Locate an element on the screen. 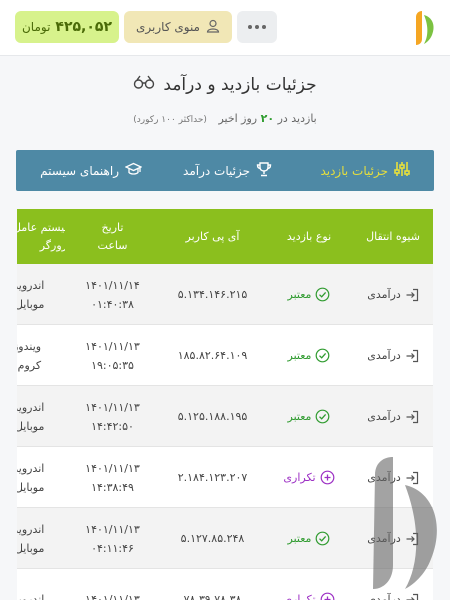 The height and width of the screenshot is (600, 450). time-text: ۰۱:۴۰:۳۸ is located at coordinates (112, 304).